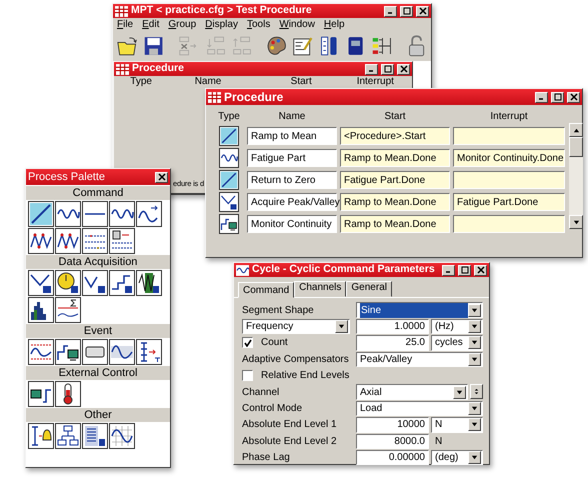  Describe the element at coordinates (576, 147) in the screenshot. I see `scrollbar-thumb` at that location.